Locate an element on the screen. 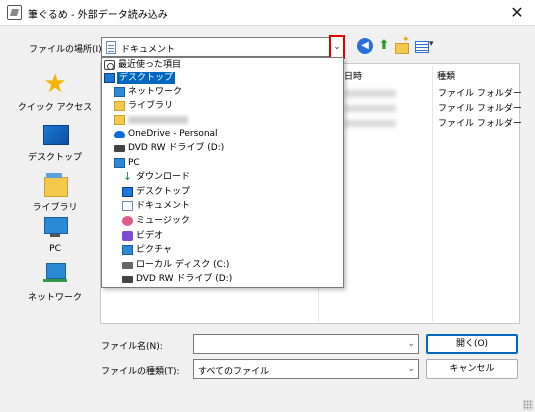 Image resolution: width=535 pixels, height=412 pixels. dropdown-item-label: ローカル ディスク (C:) is located at coordinates (183, 265).